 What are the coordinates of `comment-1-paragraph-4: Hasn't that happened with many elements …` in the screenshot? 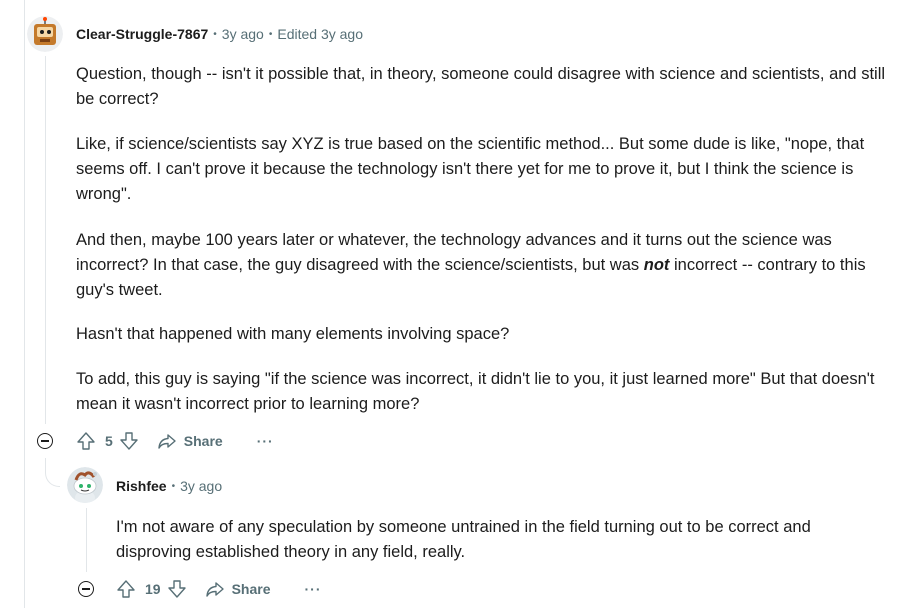 It's located at (293, 334).